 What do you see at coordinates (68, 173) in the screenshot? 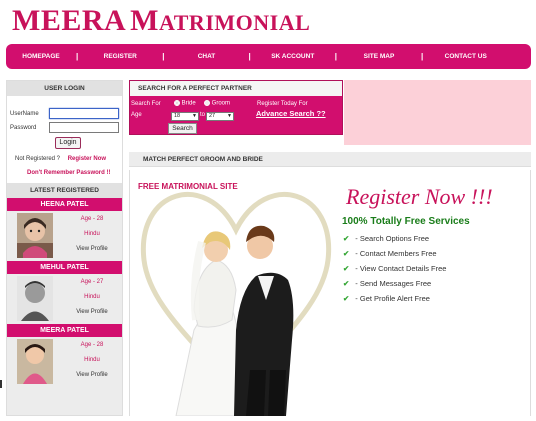
I see `forgot-password-link: Don't Remember Password !!` at bounding box center [68, 173].